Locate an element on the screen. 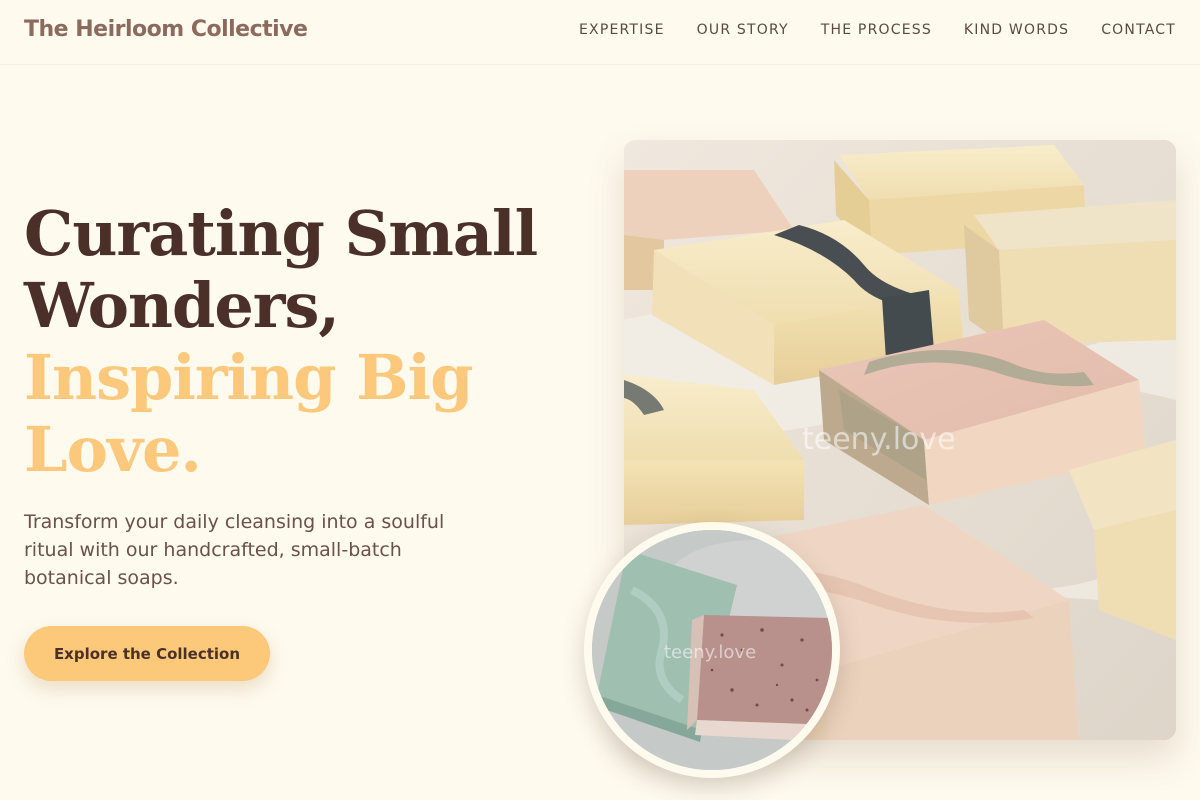  nav-the-process: THE PROCESS is located at coordinates (876, 30).